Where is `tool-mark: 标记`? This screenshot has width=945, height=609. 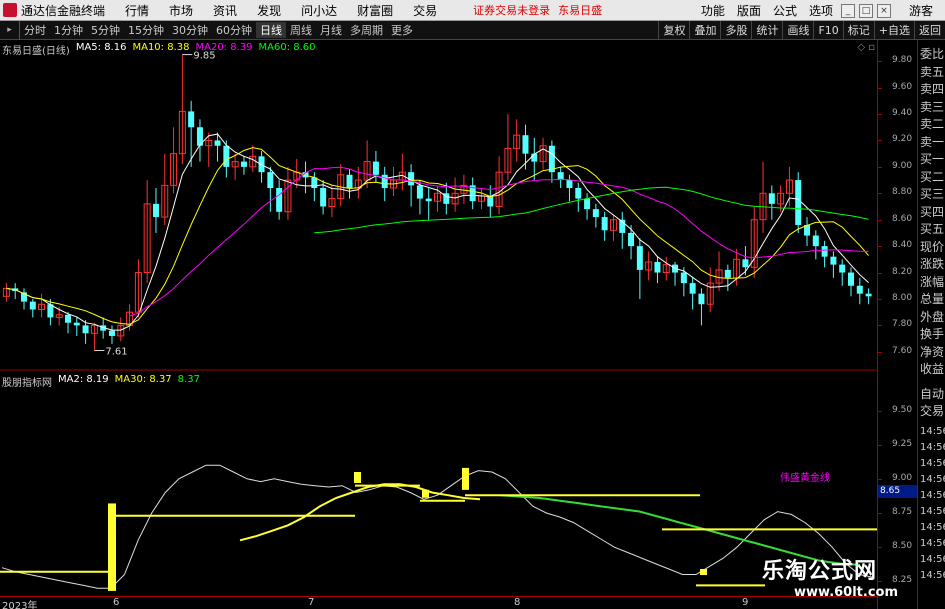 tool-mark: 标记 is located at coordinates (858, 30).